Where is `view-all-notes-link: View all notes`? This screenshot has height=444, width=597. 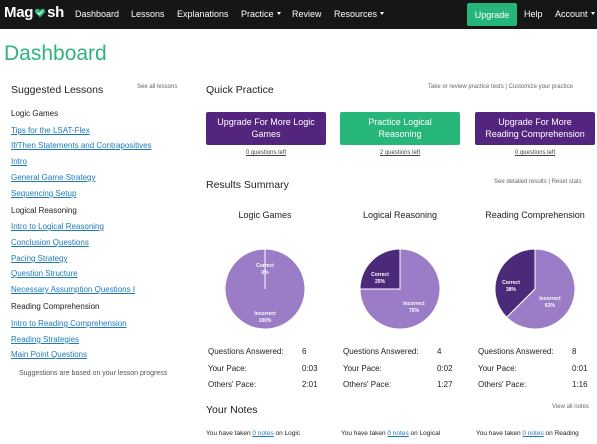 view-all-notes-link: View all notes is located at coordinates (570, 407).